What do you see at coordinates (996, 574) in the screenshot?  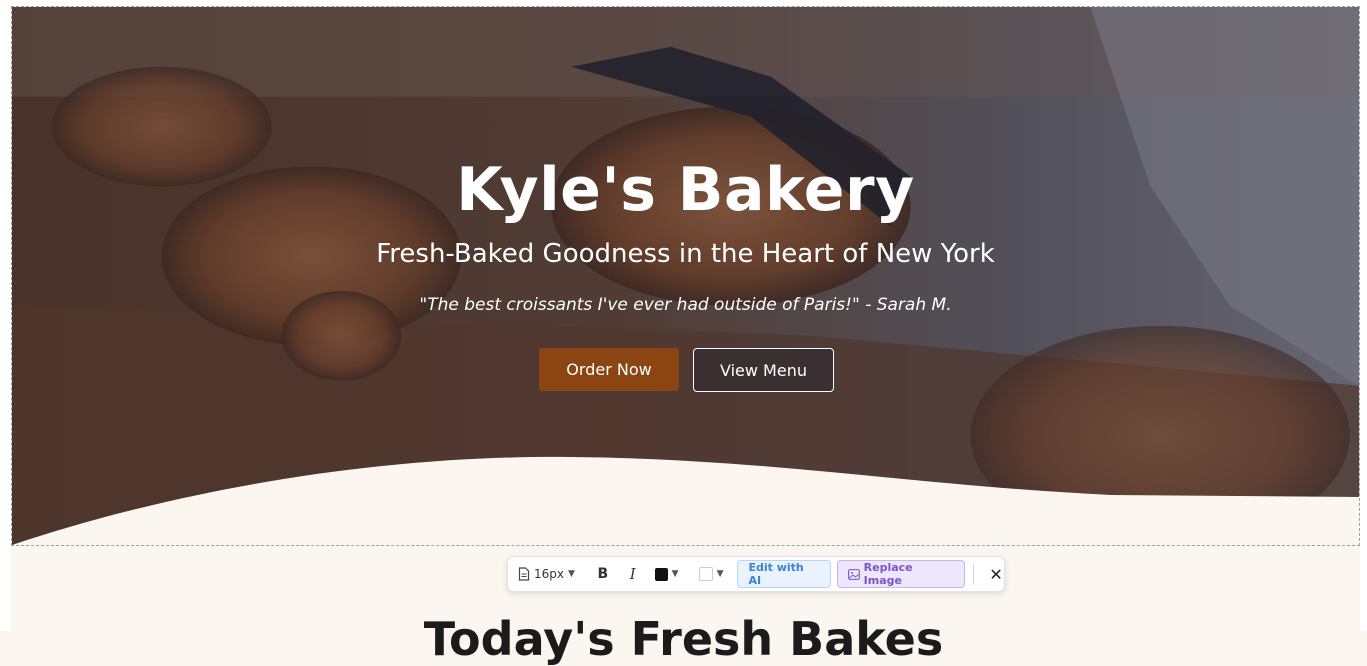 I see `close-icon: ✕` at bounding box center [996, 574].